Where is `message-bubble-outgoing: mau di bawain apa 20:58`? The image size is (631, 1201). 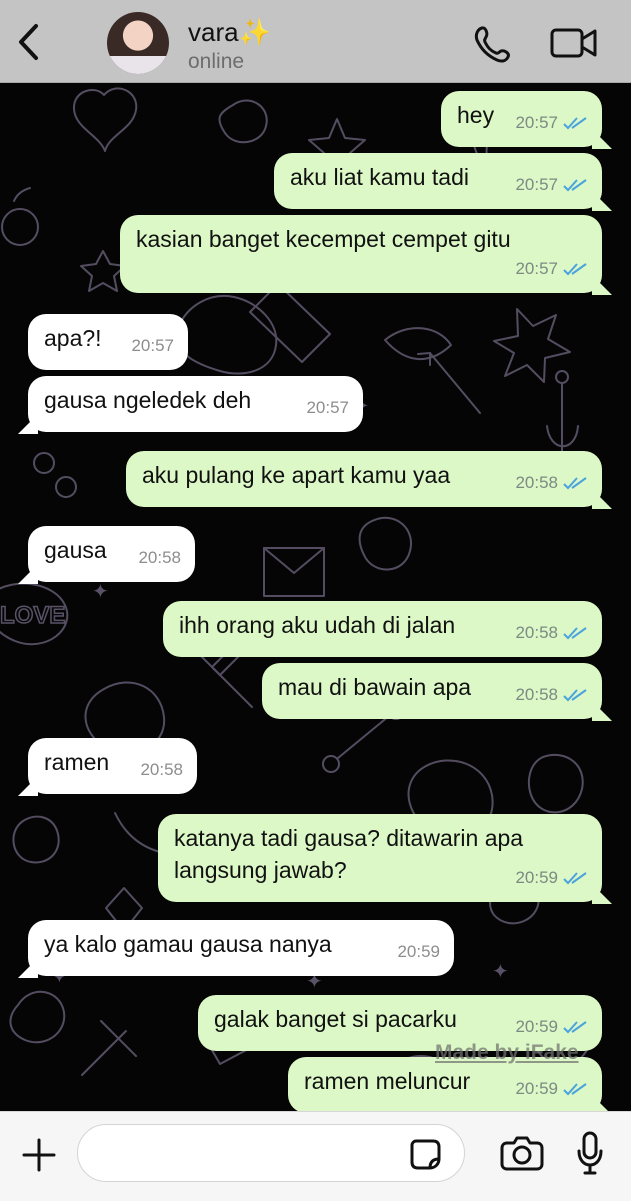 message-bubble-outgoing: mau di bawain apa 20:58 is located at coordinates (432, 691).